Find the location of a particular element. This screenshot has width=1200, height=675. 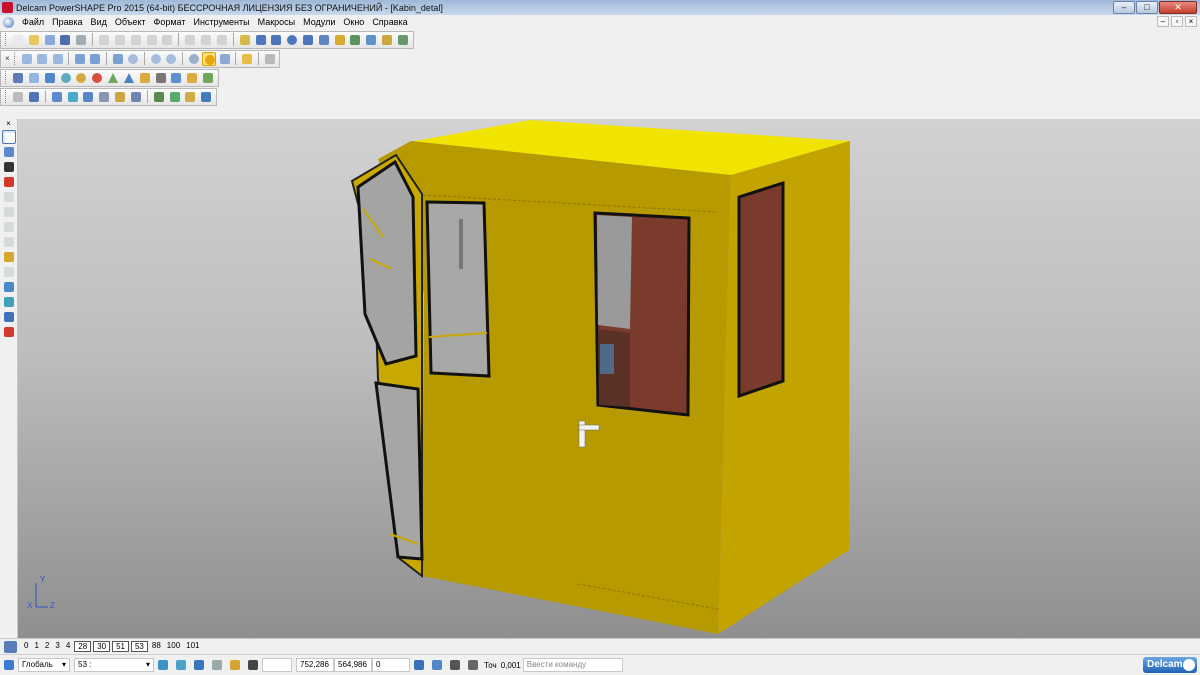

measure-icon is located at coordinates (245, 40).